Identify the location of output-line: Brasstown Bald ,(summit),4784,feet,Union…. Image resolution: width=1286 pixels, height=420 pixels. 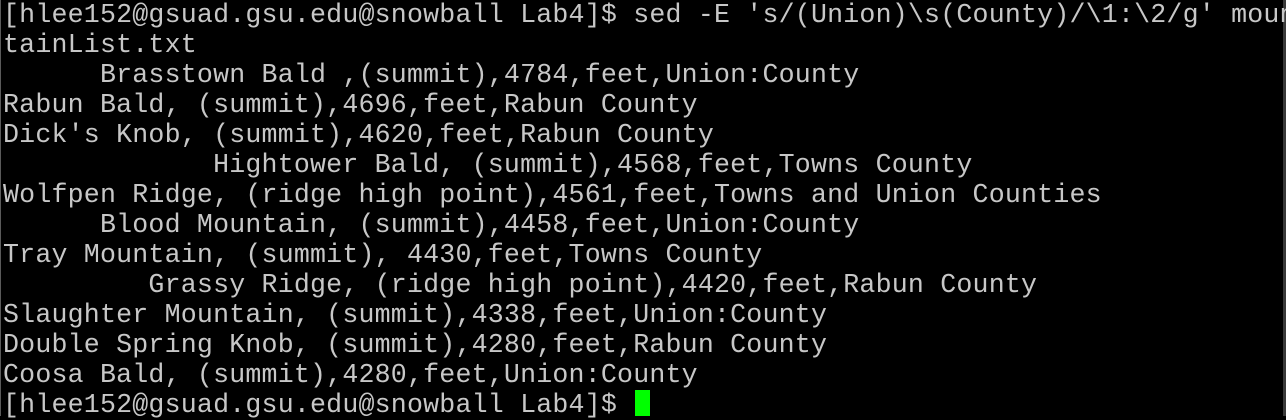
(431, 75).